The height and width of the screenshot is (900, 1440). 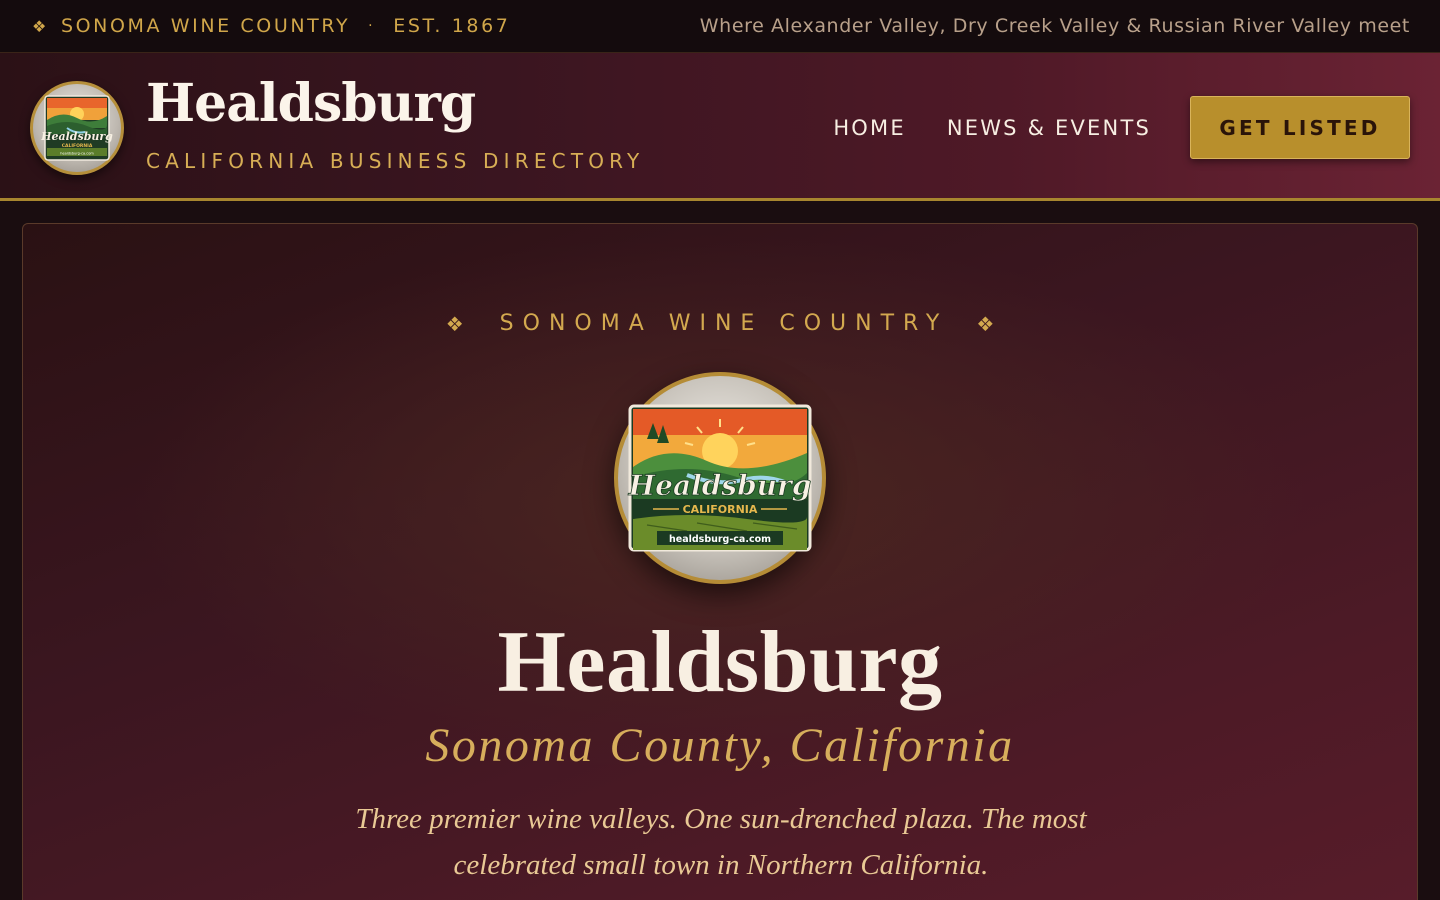 I want to click on site-logo: Healdsburg CALIFORNIA healdsburg-ca.com, so click(x=77, y=128).